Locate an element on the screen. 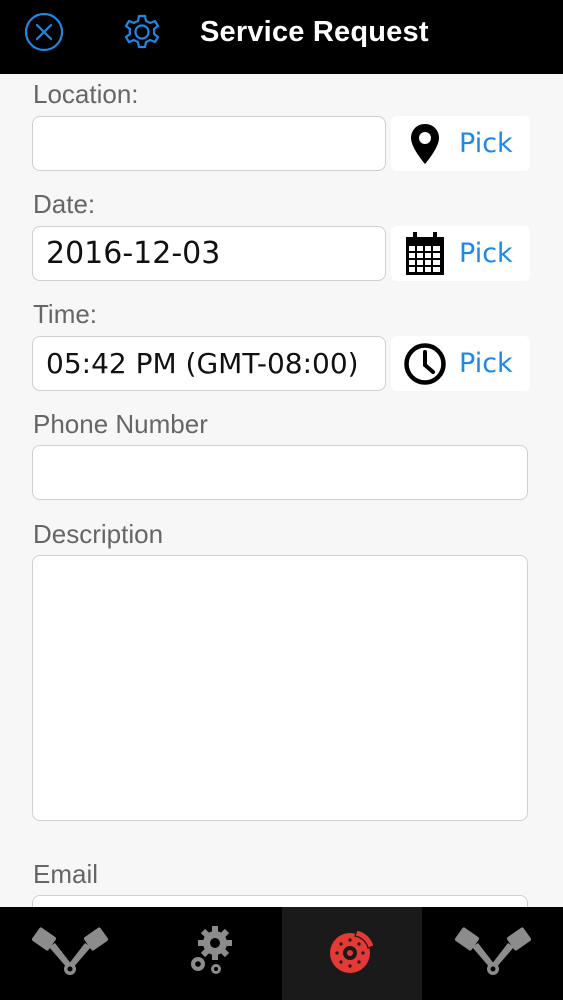  description-label: Description is located at coordinates (98, 534).